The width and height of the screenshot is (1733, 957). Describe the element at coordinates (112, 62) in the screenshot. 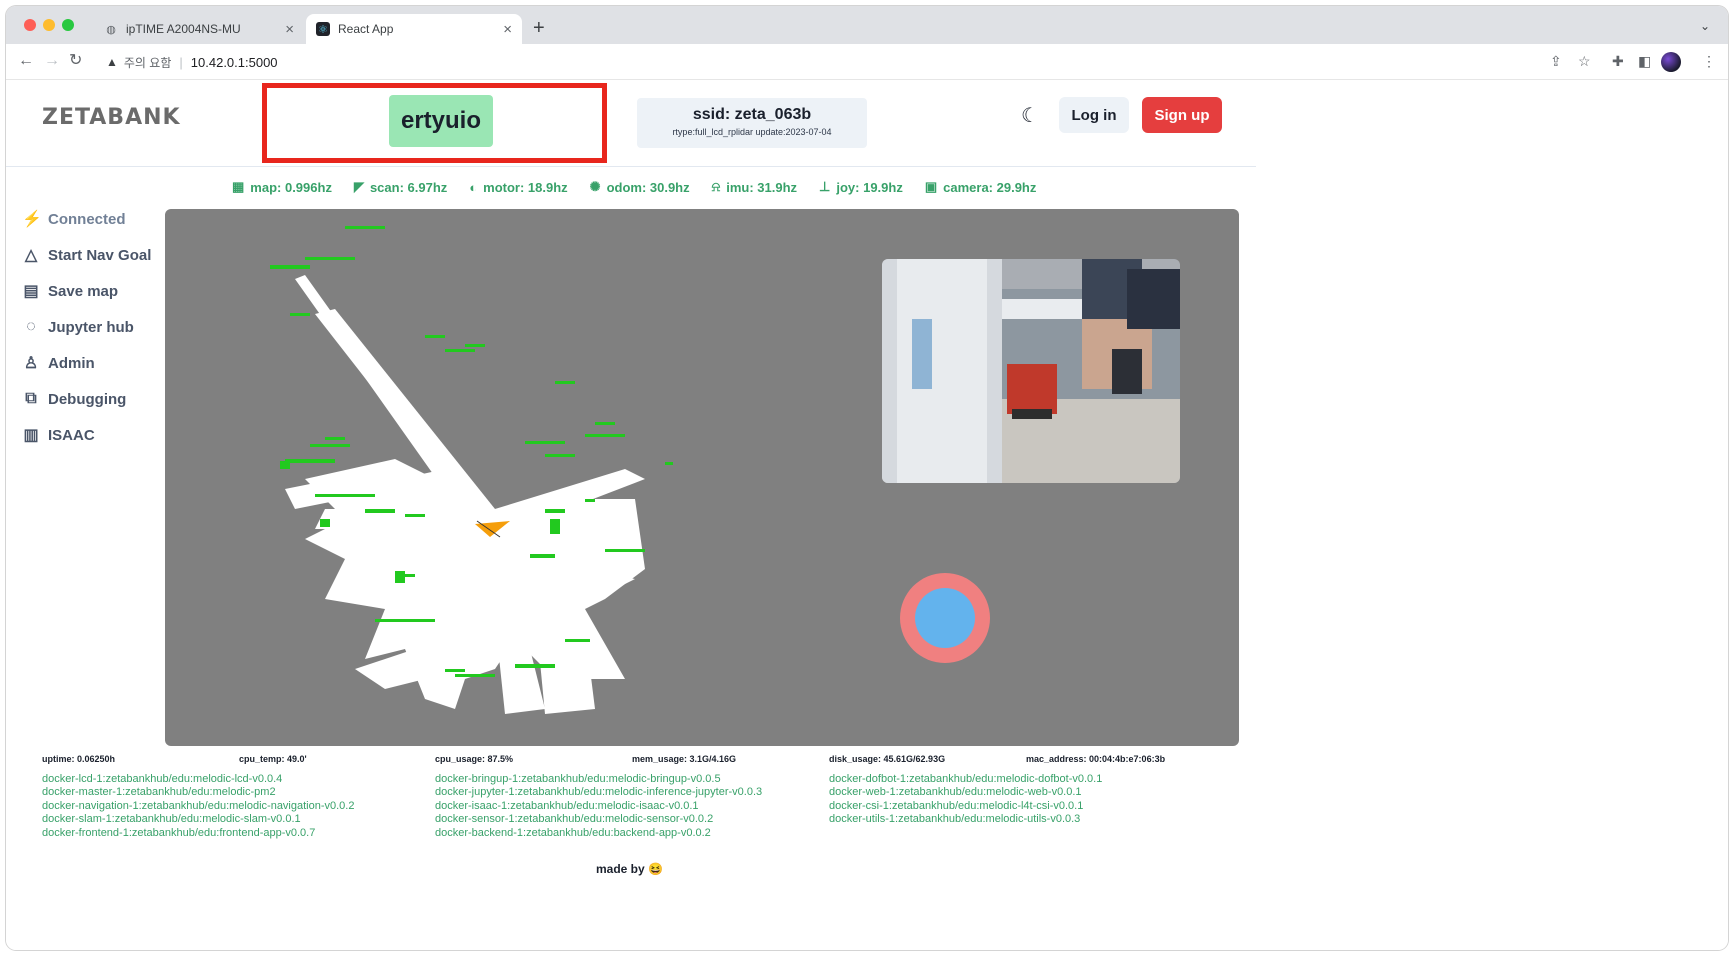

I see `warning-icon: ▲` at that location.